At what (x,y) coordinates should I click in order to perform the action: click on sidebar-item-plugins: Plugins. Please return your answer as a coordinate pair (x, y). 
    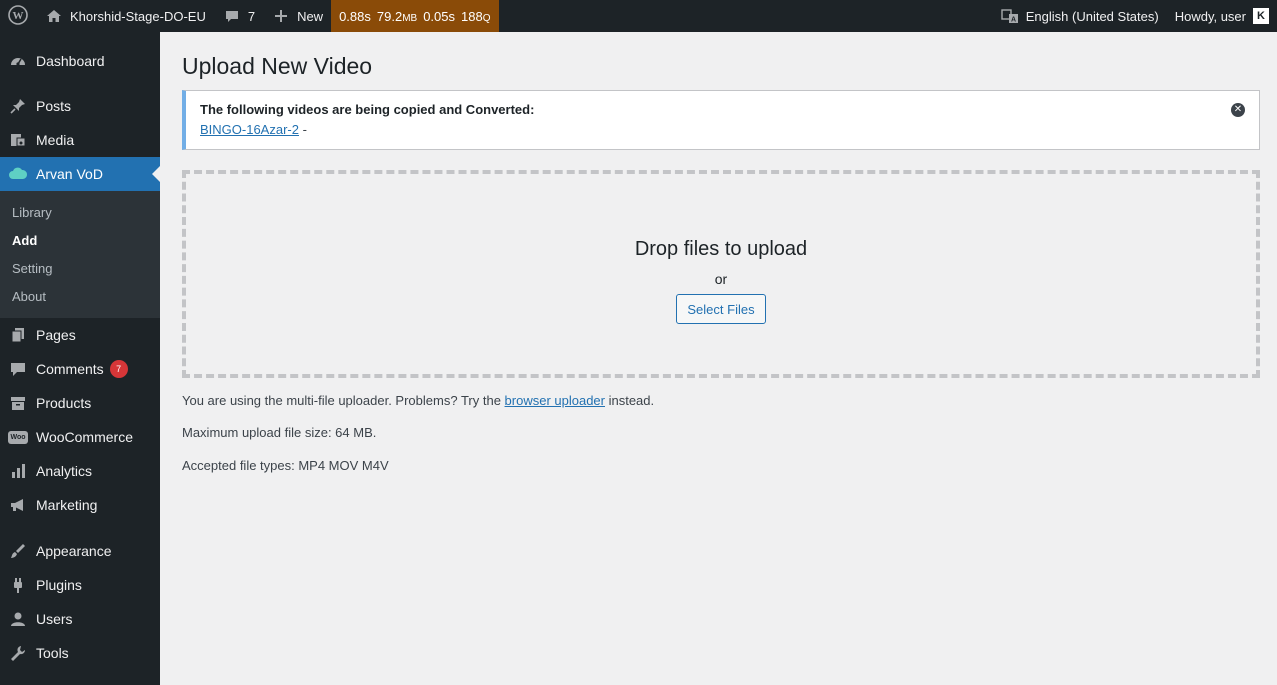
    Looking at the image, I should click on (80, 585).